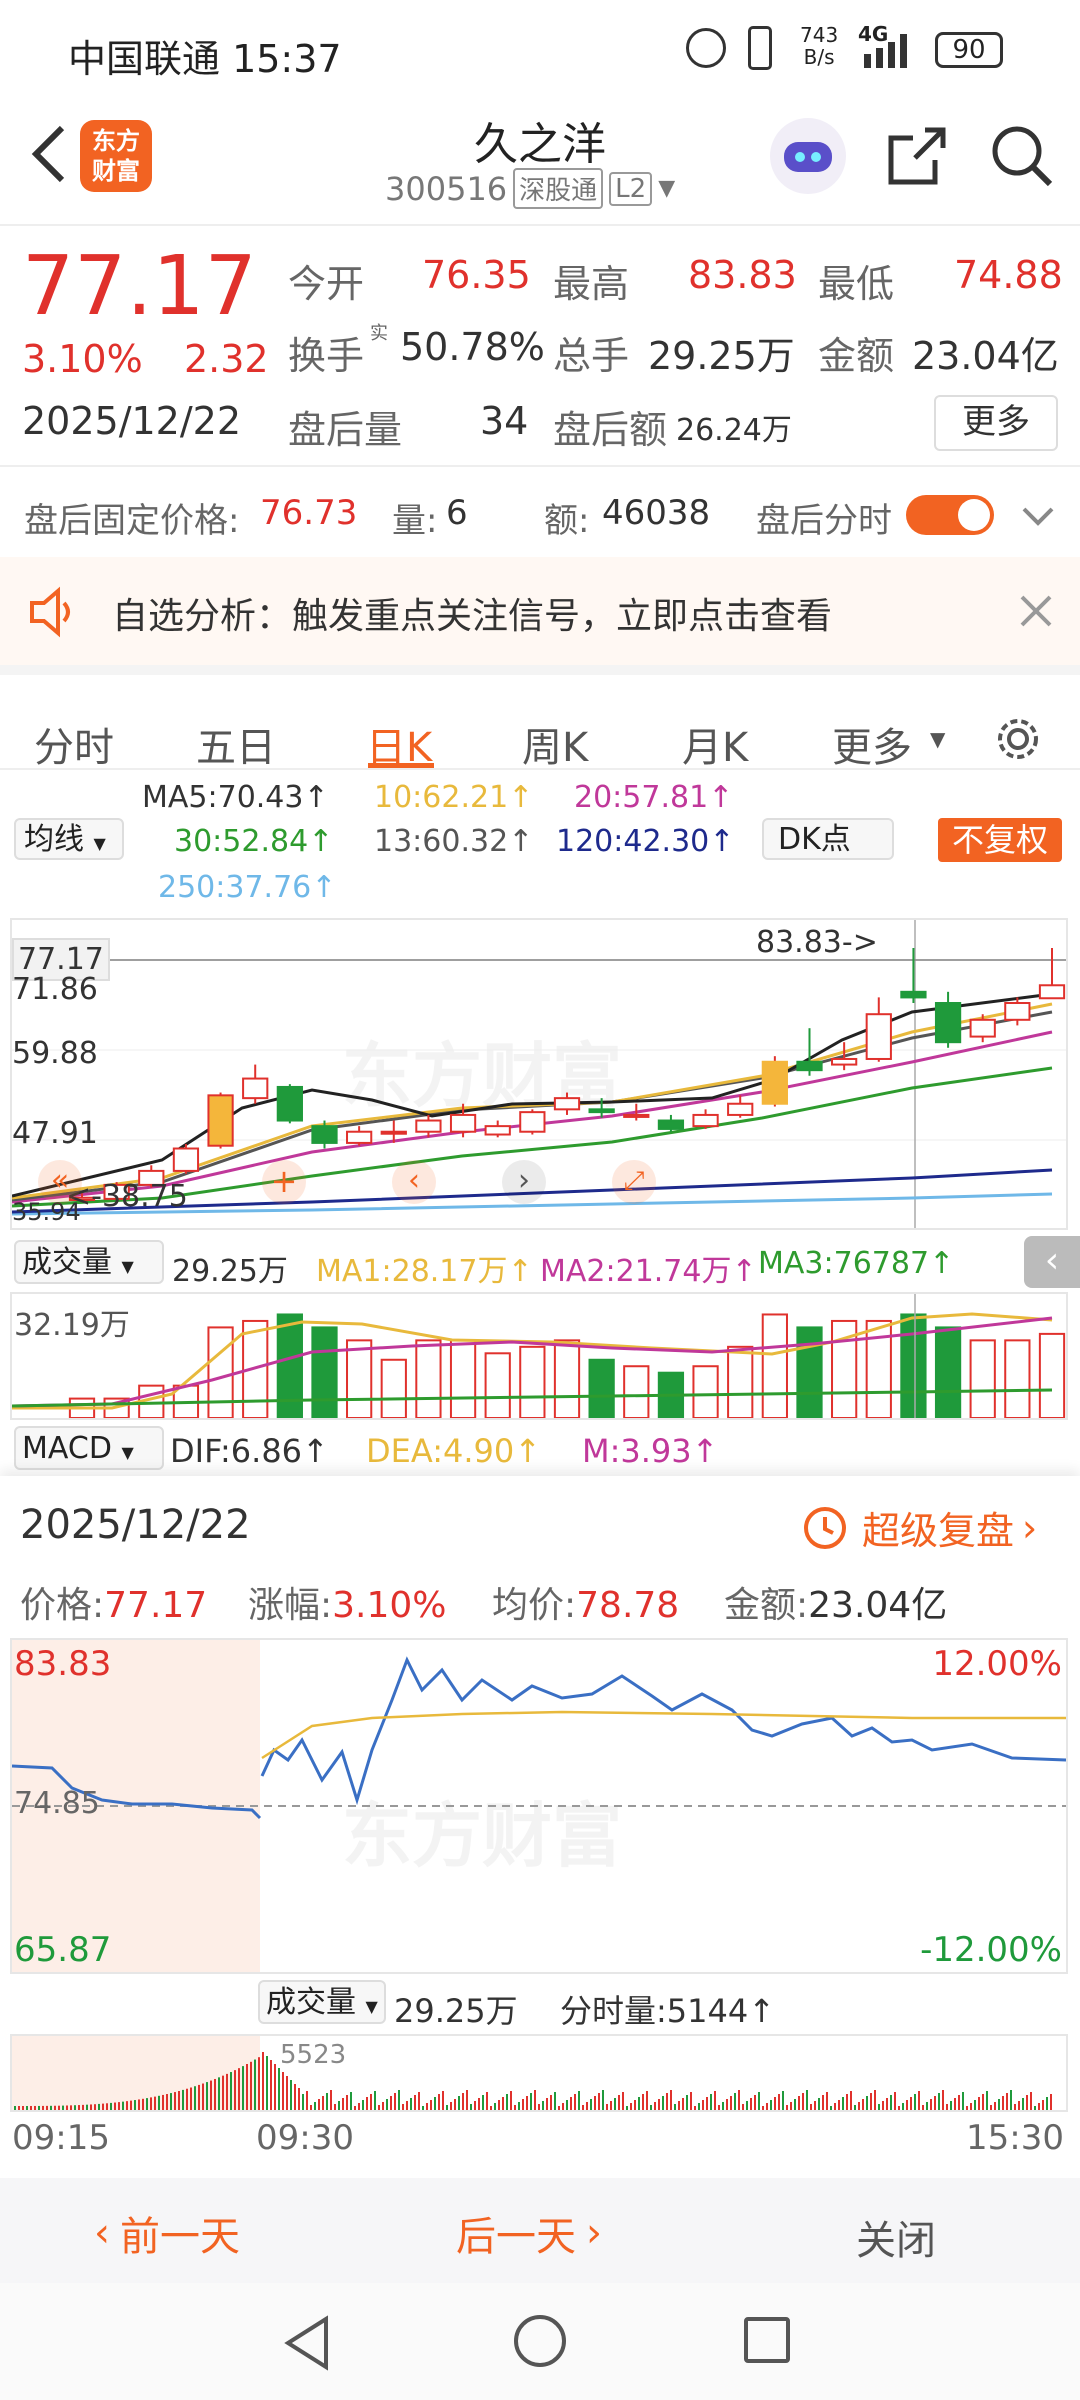 The image size is (1080, 2400). I want to click on robot-assistant-icon, so click(808, 156).